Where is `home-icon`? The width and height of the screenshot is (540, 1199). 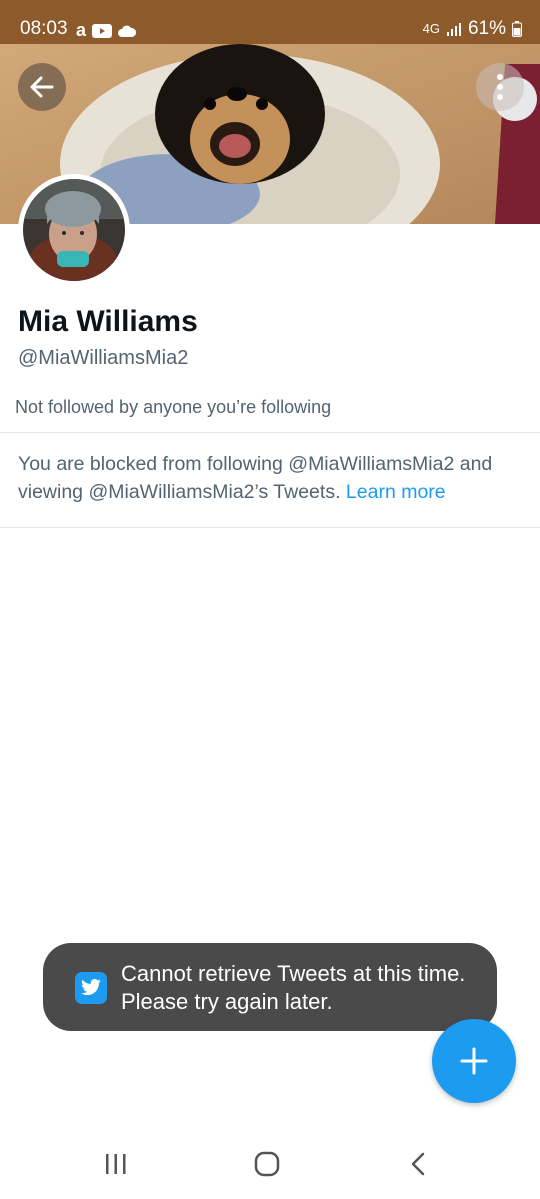
home-icon is located at coordinates (267, 1164).